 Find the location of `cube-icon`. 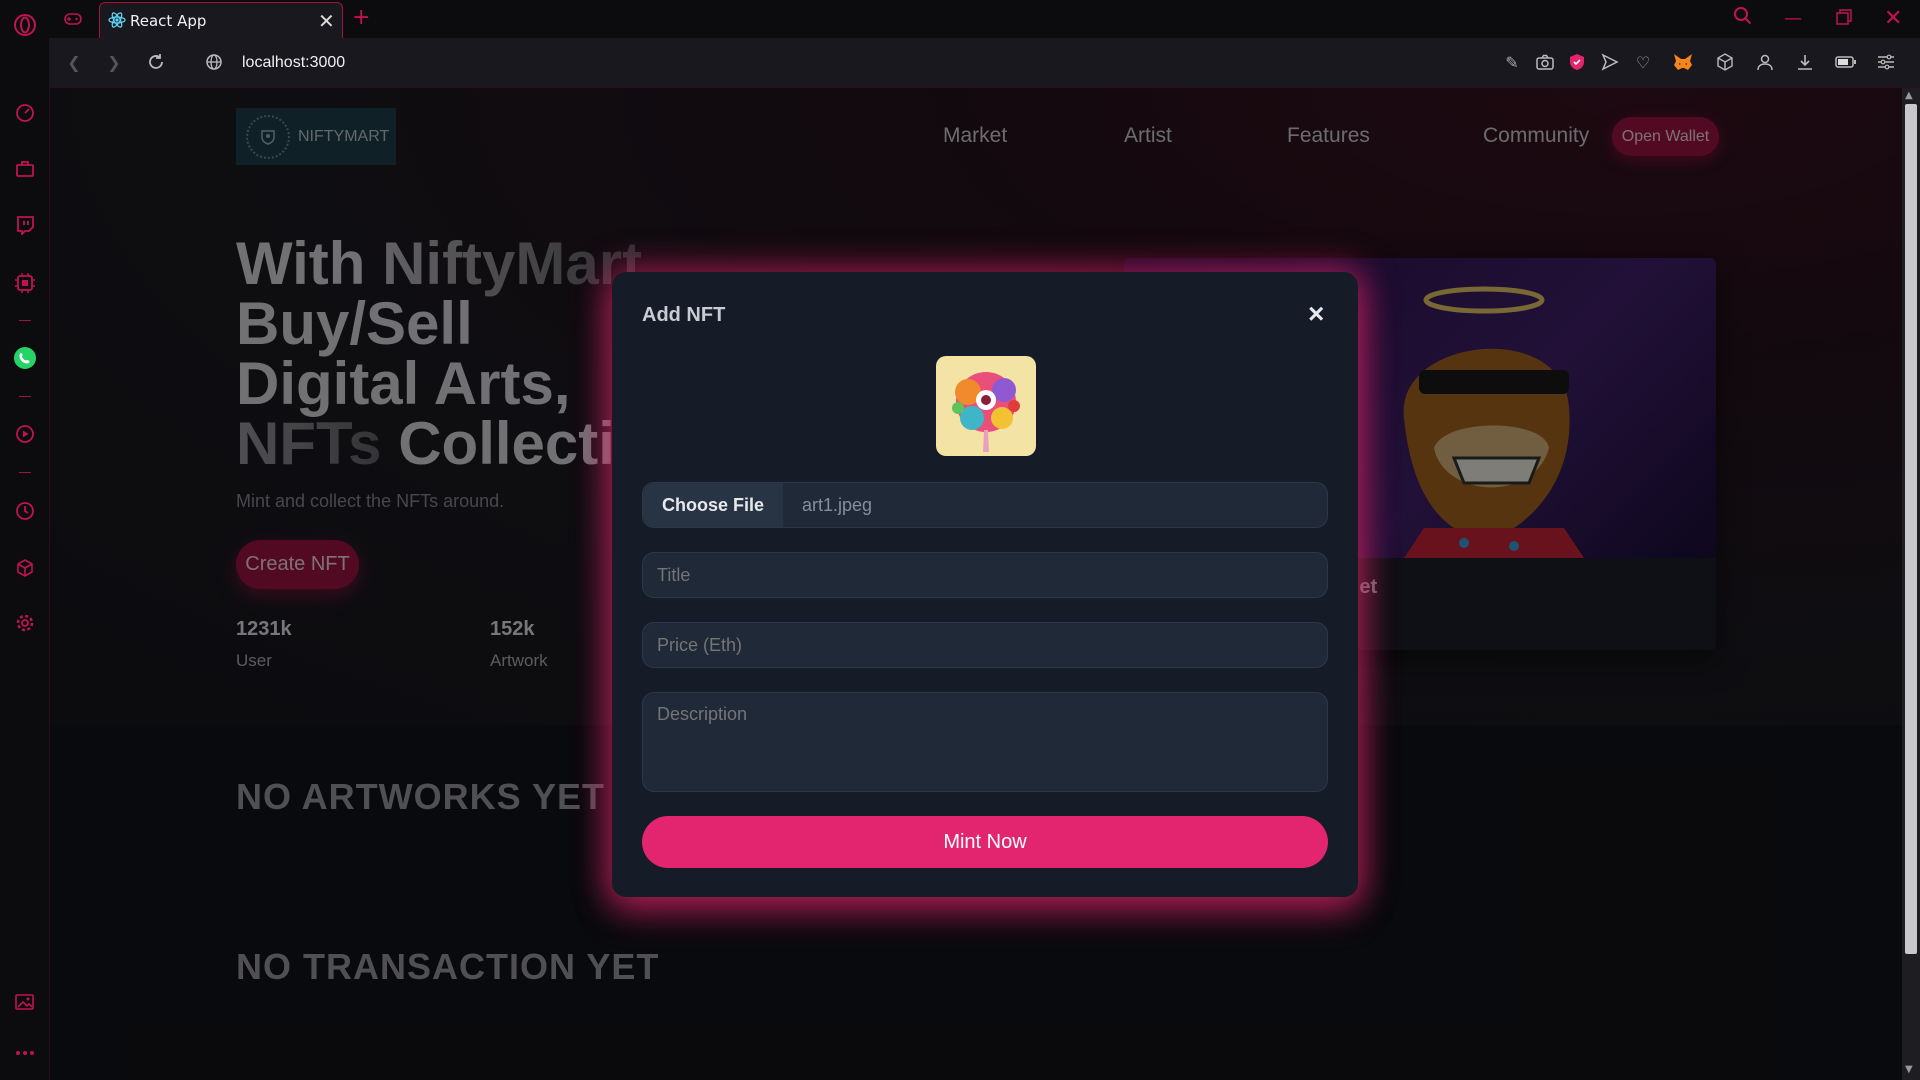

cube-icon is located at coordinates (25, 568).